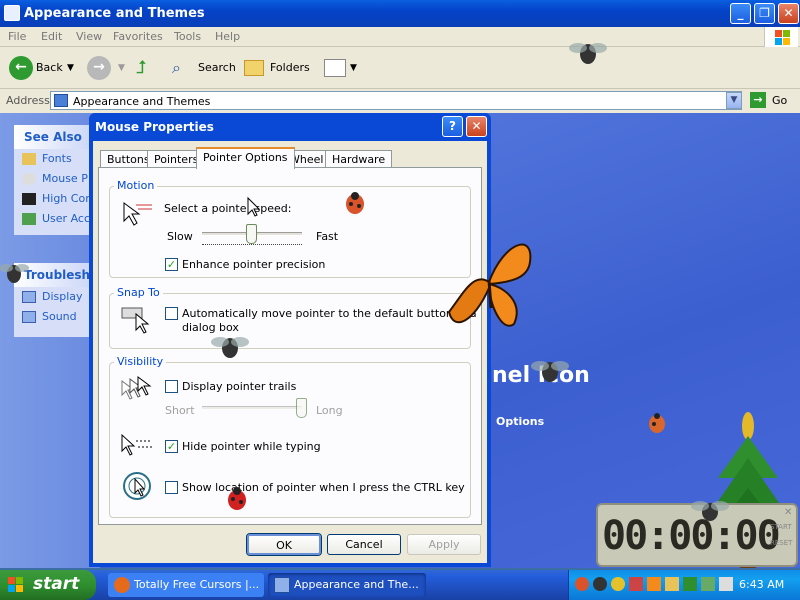  Describe the element at coordinates (618, 584) in the screenshot. I see `clock-tray-icon` at that location.